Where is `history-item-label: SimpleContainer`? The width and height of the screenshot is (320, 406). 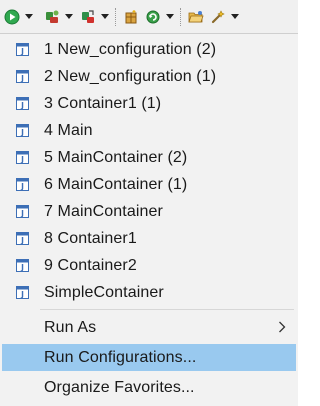 history-item-label: SimpleContainer is located at coordinates (104, 292).